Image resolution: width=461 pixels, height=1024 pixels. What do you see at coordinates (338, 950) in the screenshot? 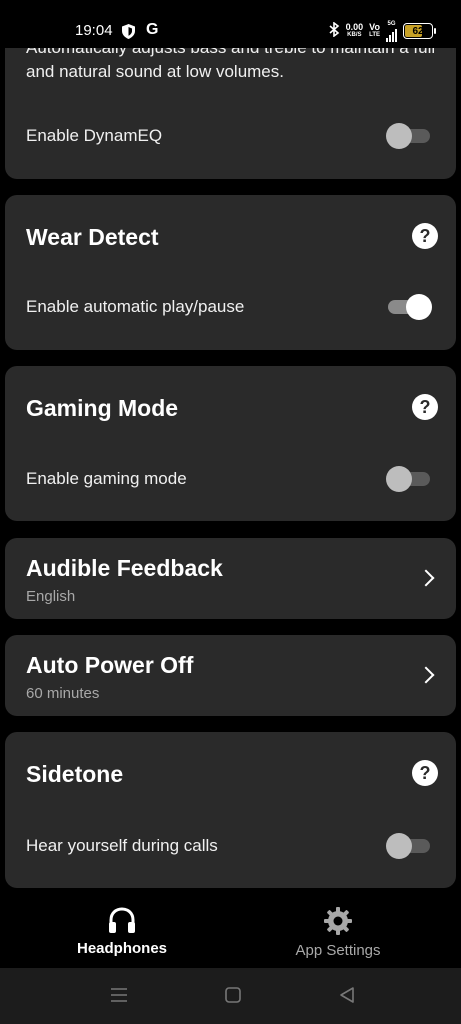
I see `nav-app-settings-label: App Settings` at bounding box center [338, 950].